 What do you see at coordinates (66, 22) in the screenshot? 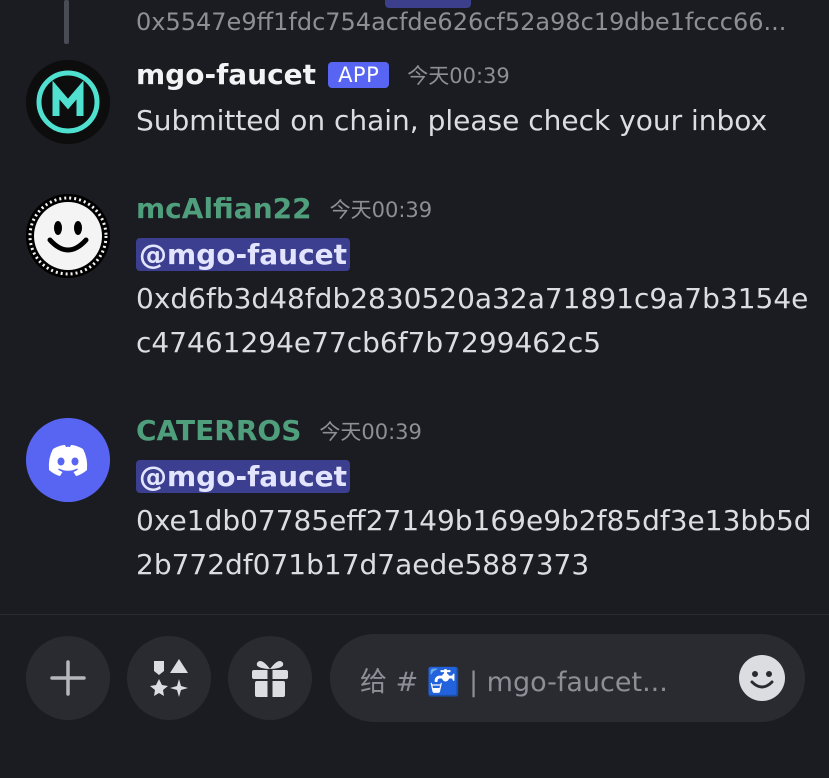
I see `reply-thread-line` at bounding box center [66, 22].